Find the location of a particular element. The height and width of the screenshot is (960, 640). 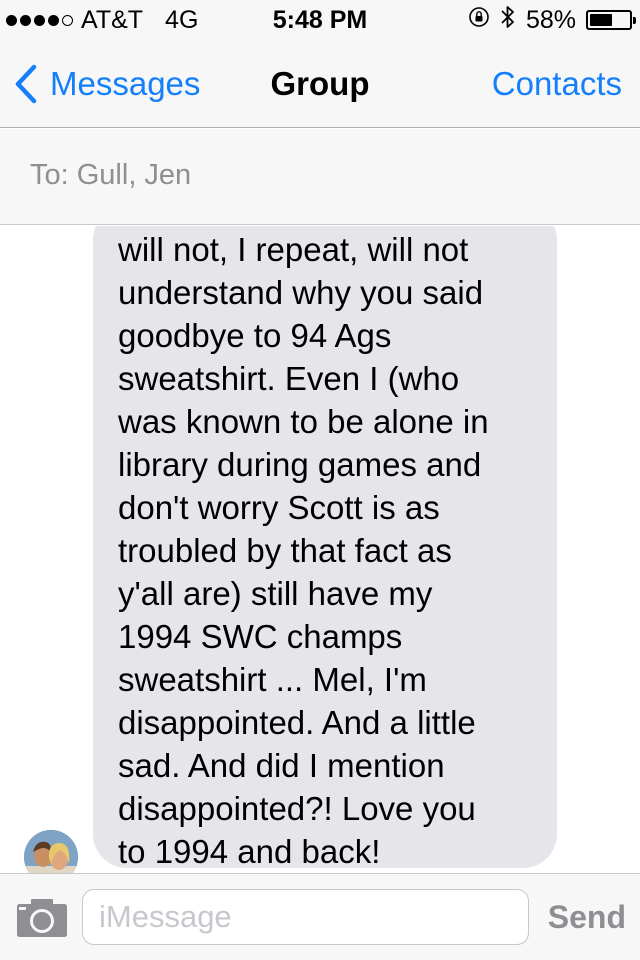

sender-avatar is located at coordinates (51, 851).